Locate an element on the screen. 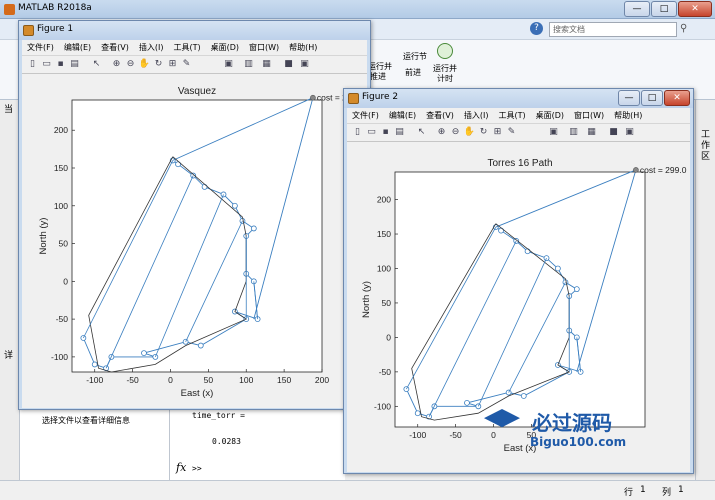  watermark-url: Biguo100.com is located at coordinates (578, 442).